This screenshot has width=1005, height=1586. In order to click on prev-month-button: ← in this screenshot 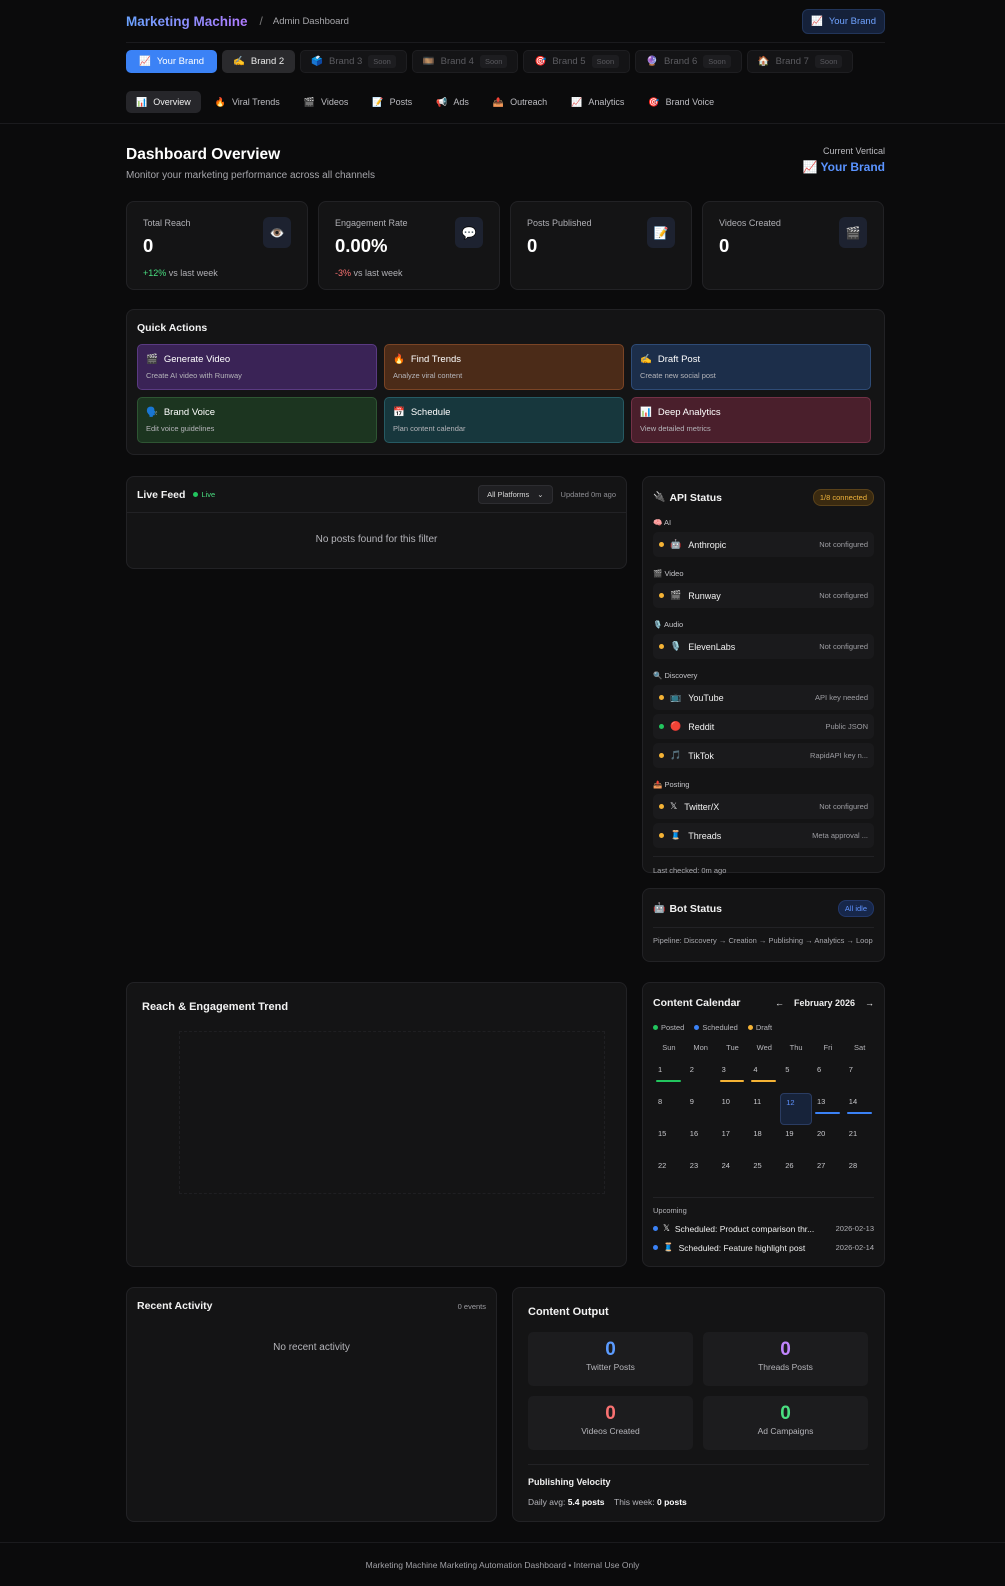, I will do `click(779, 1003)`.